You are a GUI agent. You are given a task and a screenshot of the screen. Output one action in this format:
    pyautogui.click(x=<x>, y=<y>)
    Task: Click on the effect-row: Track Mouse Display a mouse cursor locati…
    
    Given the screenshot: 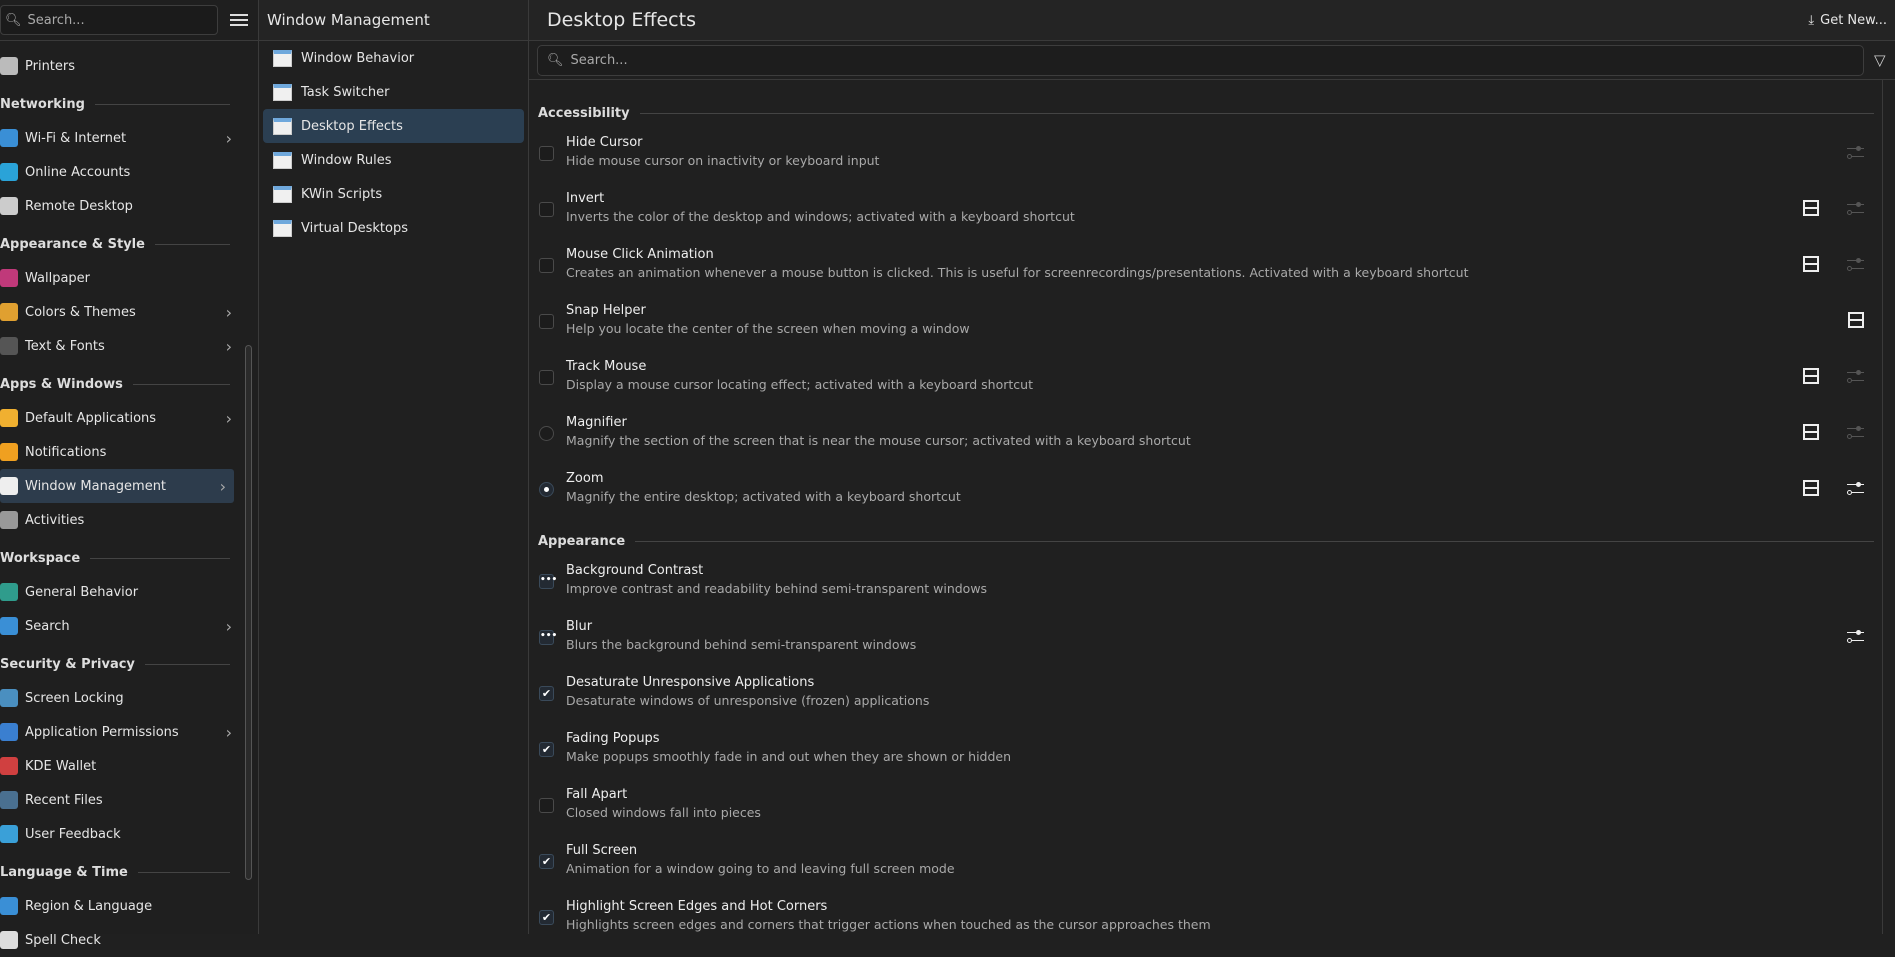 What is the action you would take?
    pyautogui.click(x=1205, y=377)
    